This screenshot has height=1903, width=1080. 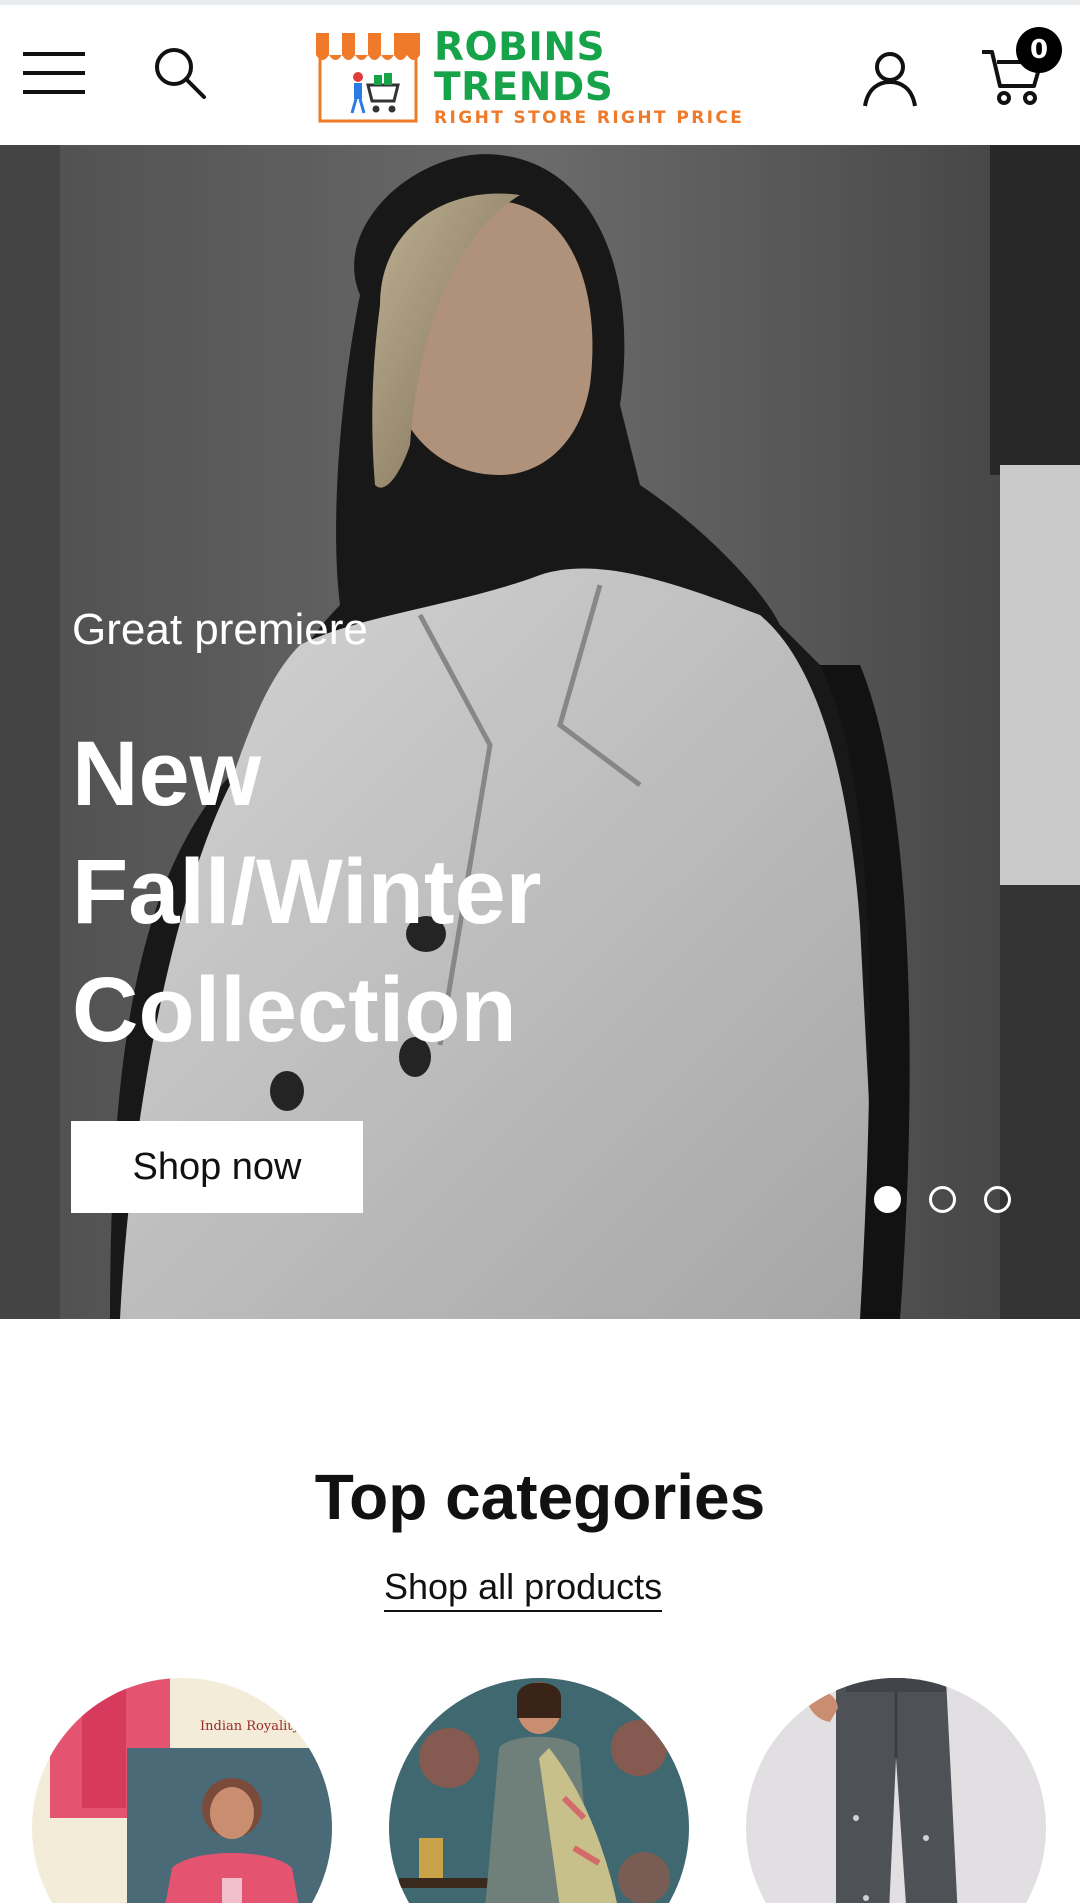 I want to click on user-icon, so click(x=890, y=79).